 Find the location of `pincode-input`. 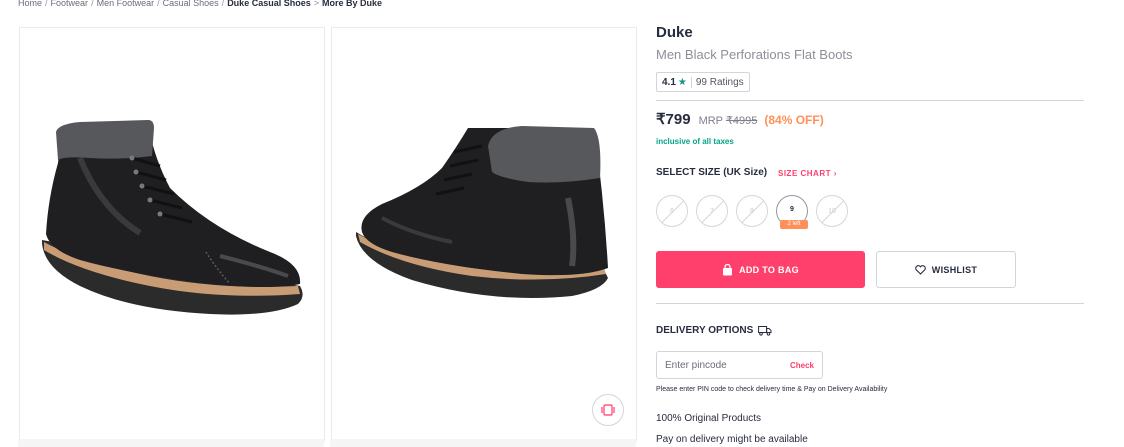

pincode-input is located at coordinates (720, 365).